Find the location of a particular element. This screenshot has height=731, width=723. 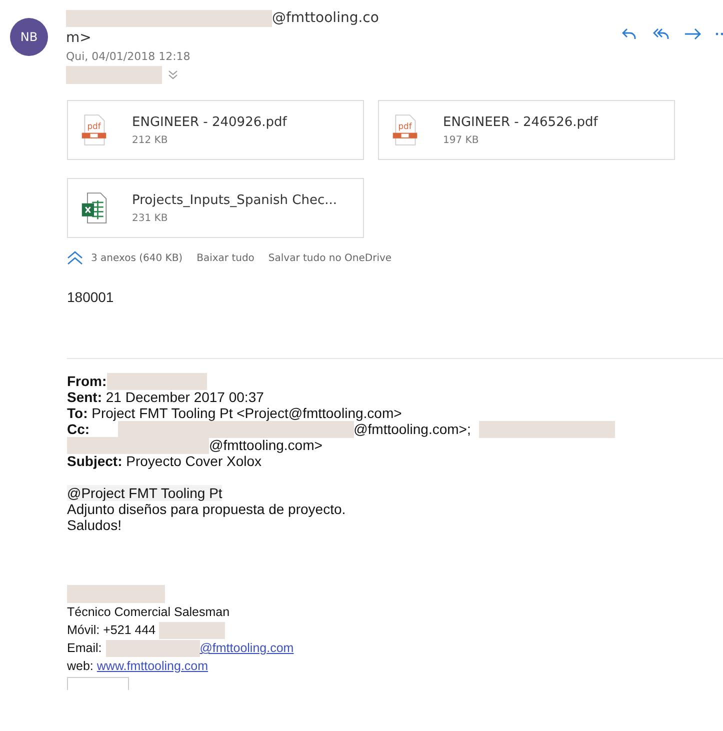

header-label: From: is located at coordinates (87, 381).